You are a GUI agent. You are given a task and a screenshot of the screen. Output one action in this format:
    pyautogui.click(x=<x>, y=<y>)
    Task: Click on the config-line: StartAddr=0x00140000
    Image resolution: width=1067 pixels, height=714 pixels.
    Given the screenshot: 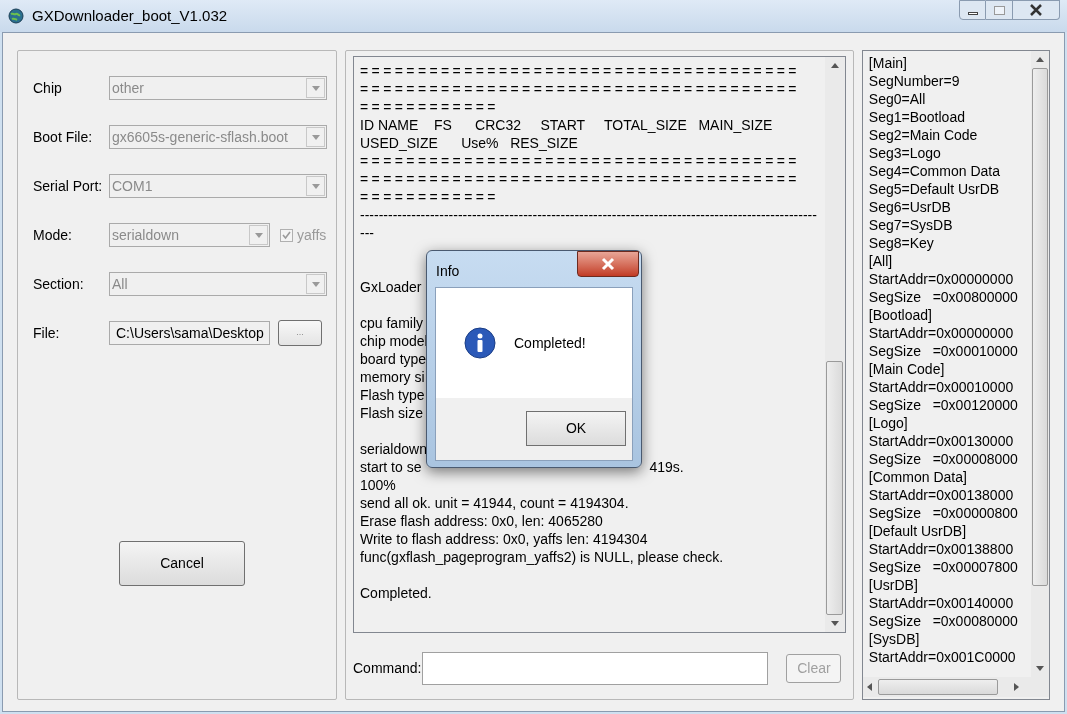 What is the action you would take?
    pyautogui.click(x=941, y=603)
    